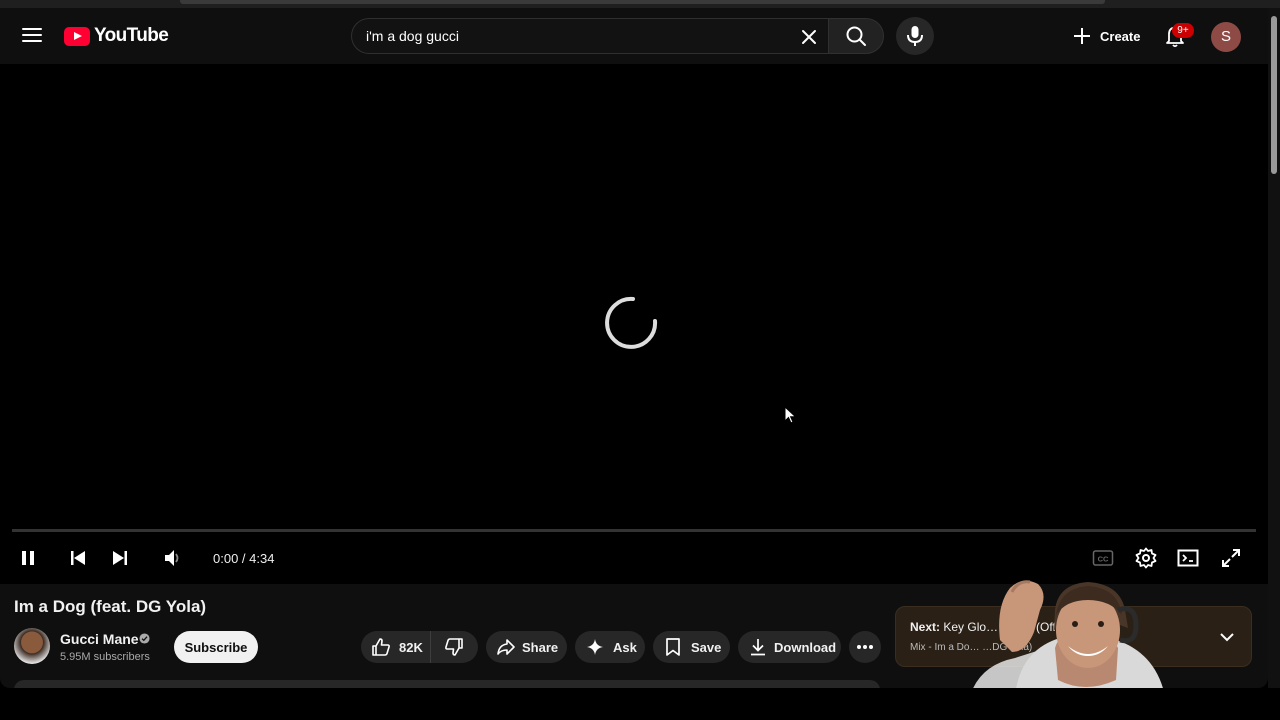 Image resolution: width=1280 pixels, height=720 pixels. I want to click on search-bar, so click(617, 36).